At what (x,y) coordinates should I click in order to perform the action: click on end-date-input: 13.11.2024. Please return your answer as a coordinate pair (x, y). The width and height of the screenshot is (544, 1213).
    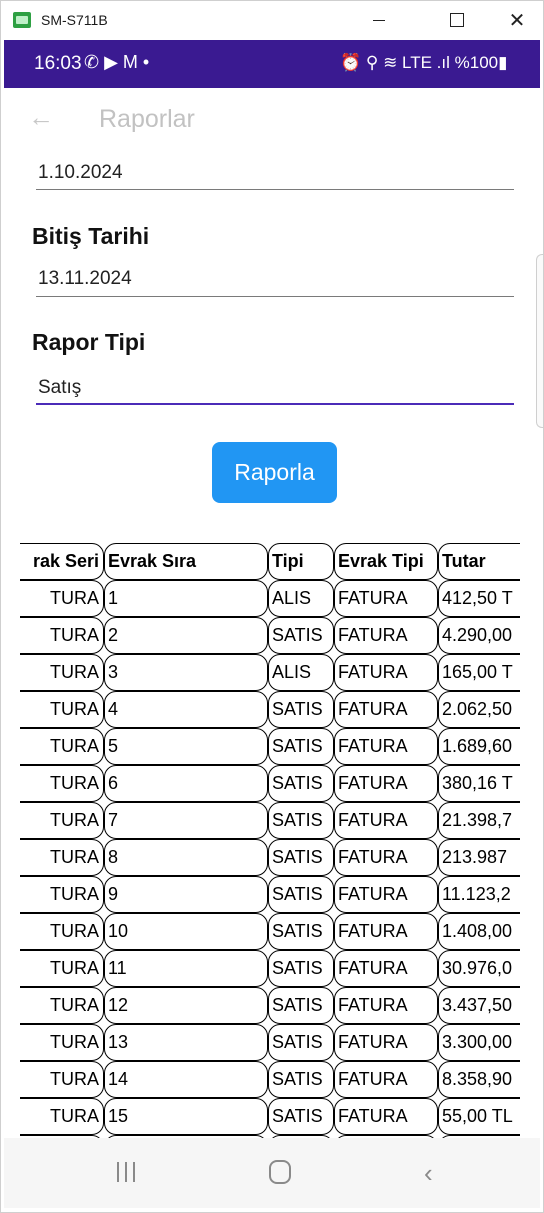
    Looking at the image, I should click on (85, 279).